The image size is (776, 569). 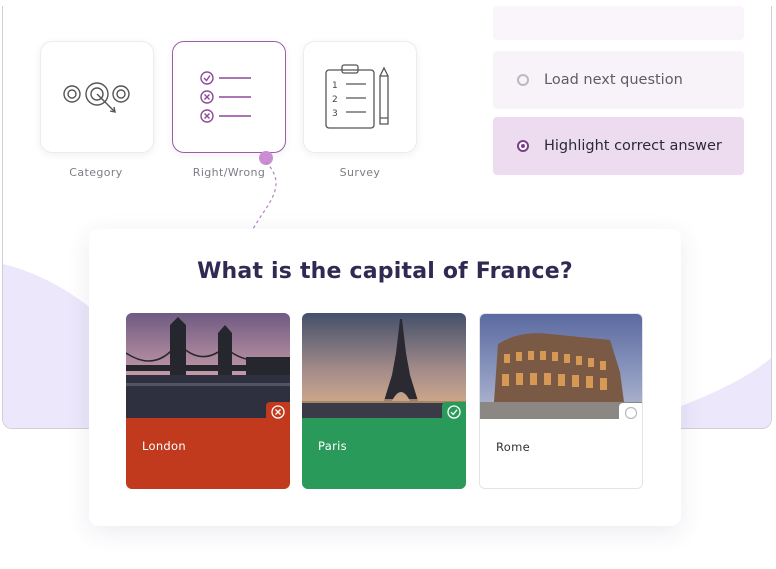 What do you see at coordinates (633, 146) in the screenshot?
I see `option-label: Highlight correct answer` at bounding box center [633, 146].